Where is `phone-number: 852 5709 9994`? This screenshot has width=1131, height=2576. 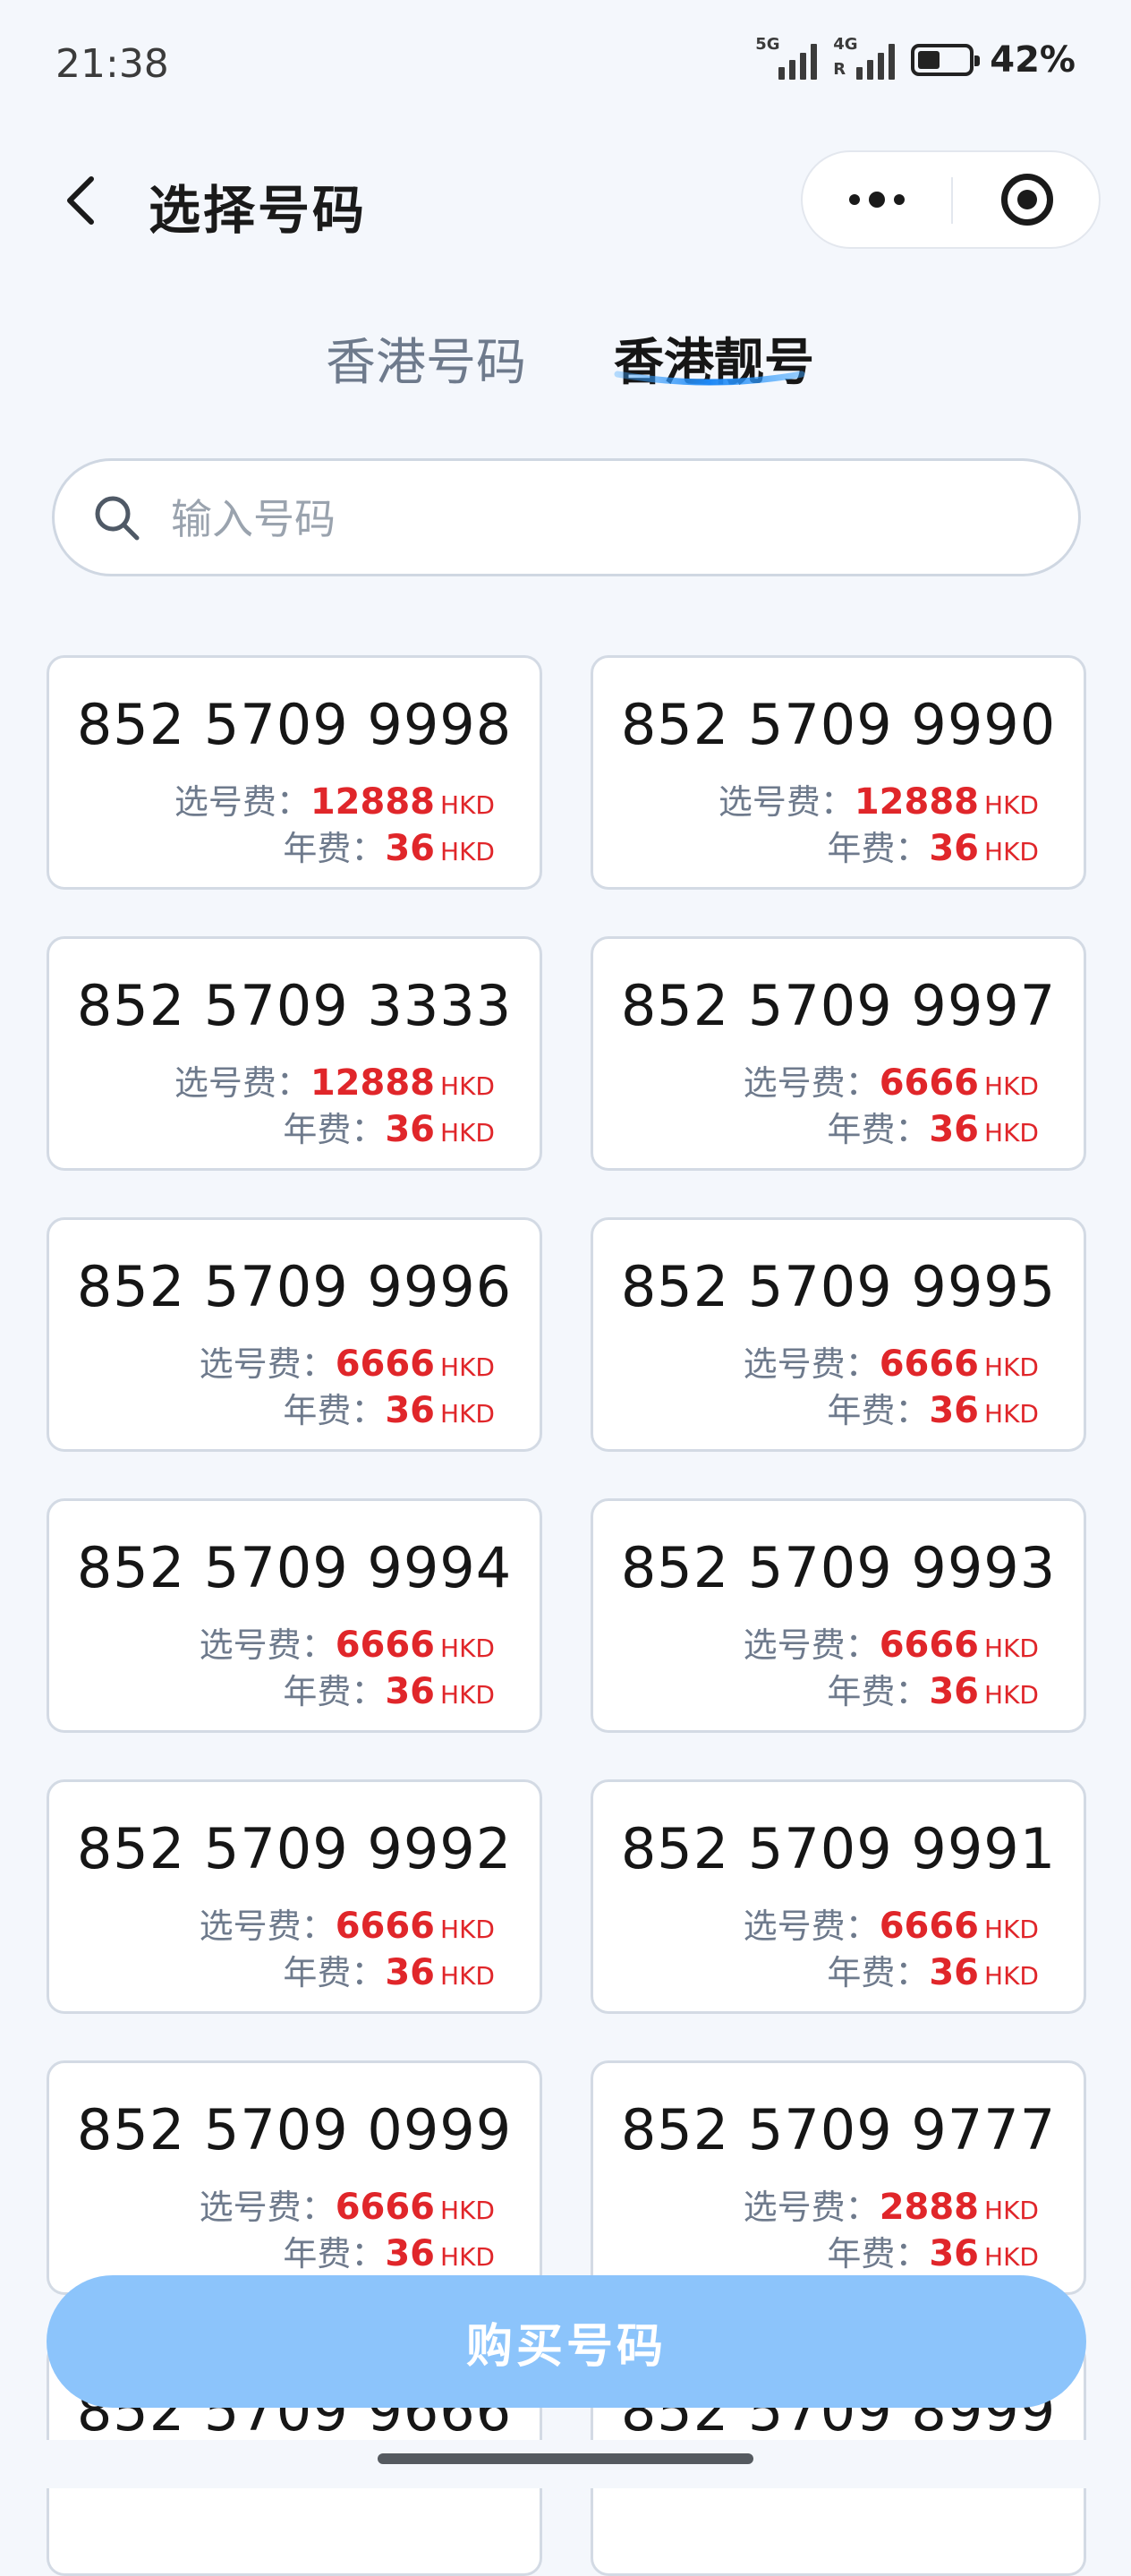 phone-number: 852 5709 9994 is located at coordinates (294, 1567).